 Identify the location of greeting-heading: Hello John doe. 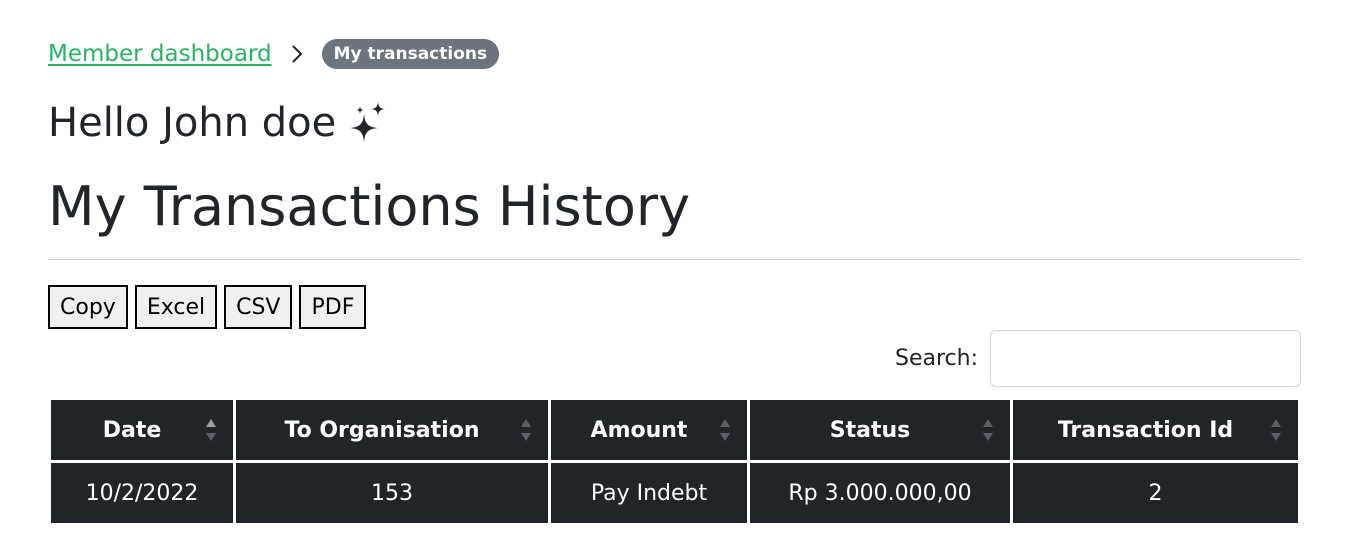
(218, 123).